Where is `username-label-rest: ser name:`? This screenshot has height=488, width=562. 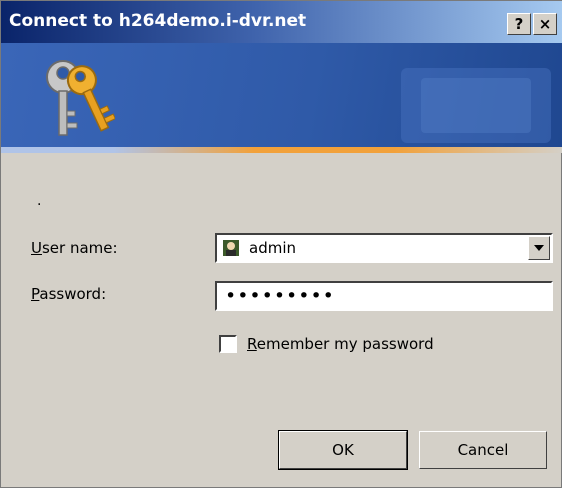 username-label-rest: ser name: is located at coordinates (79, 248).